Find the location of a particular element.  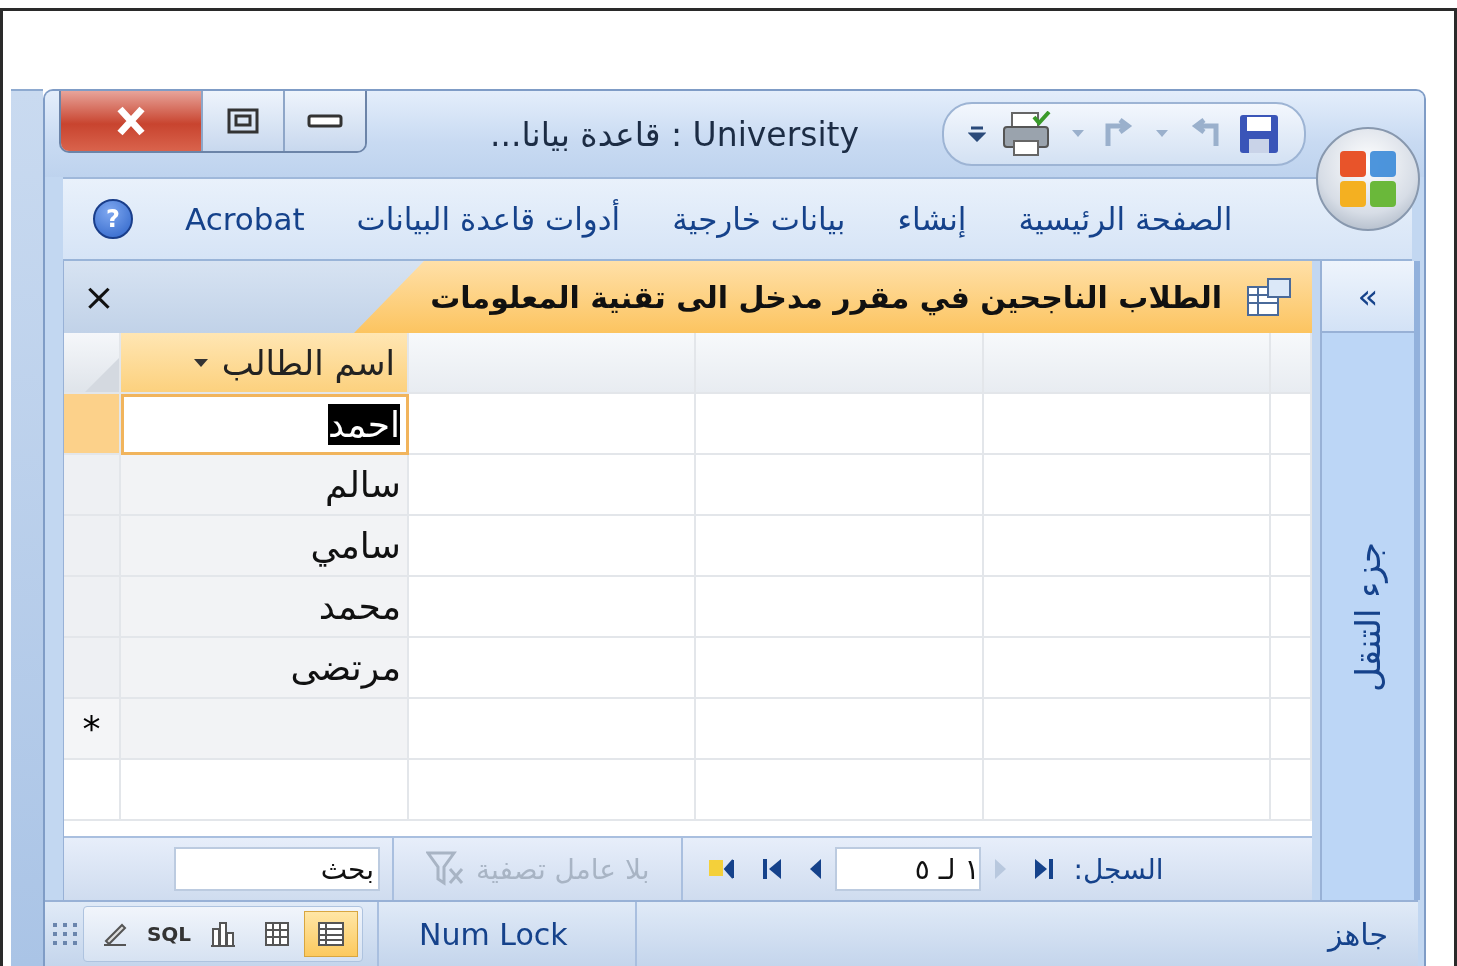

pivot-table-view-icon is located at coordinates (277, 934).